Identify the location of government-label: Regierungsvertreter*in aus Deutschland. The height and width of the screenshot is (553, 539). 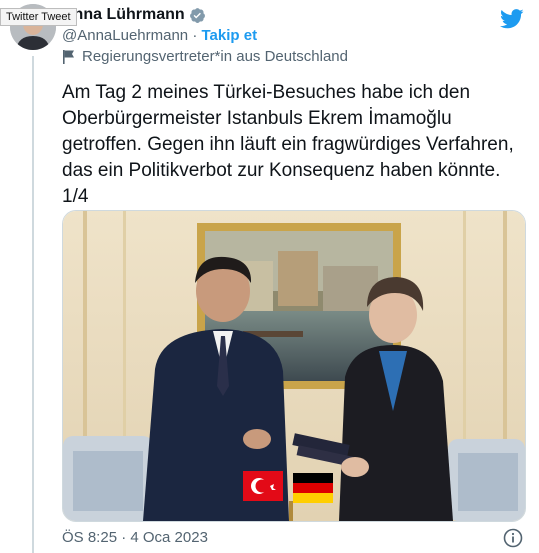
(215, 56).